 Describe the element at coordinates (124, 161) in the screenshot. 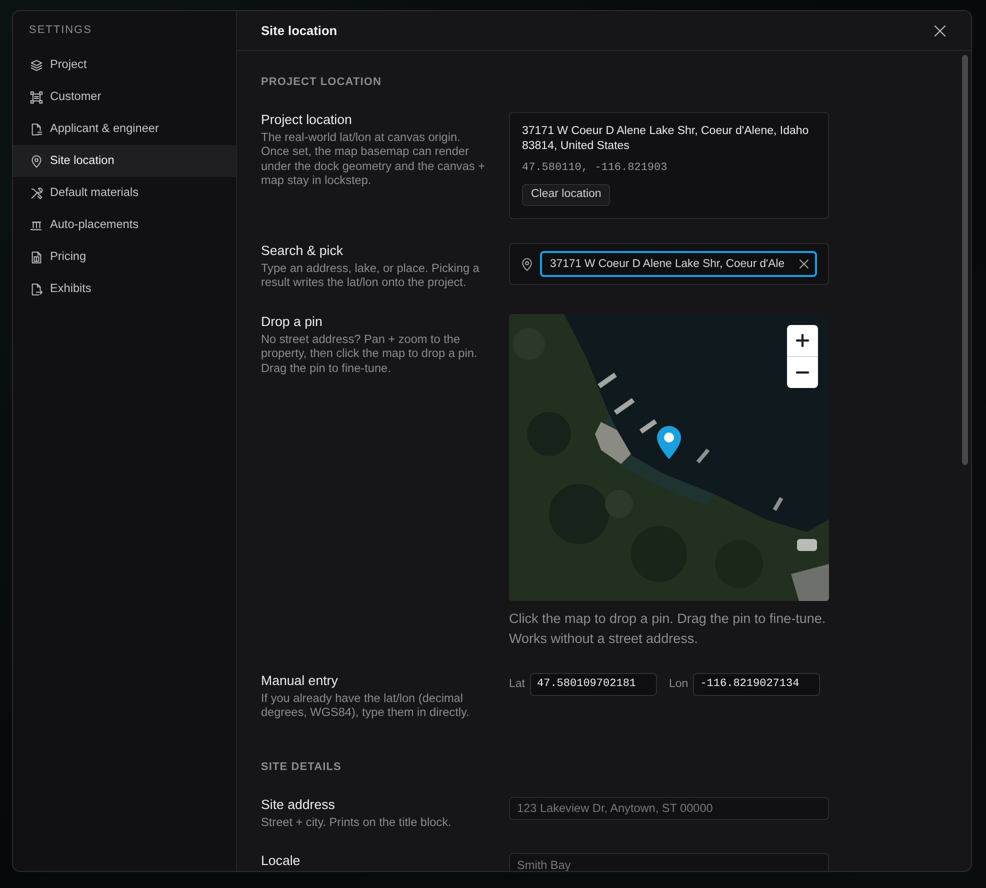

I see `sidebar-item: Site location` at that location.